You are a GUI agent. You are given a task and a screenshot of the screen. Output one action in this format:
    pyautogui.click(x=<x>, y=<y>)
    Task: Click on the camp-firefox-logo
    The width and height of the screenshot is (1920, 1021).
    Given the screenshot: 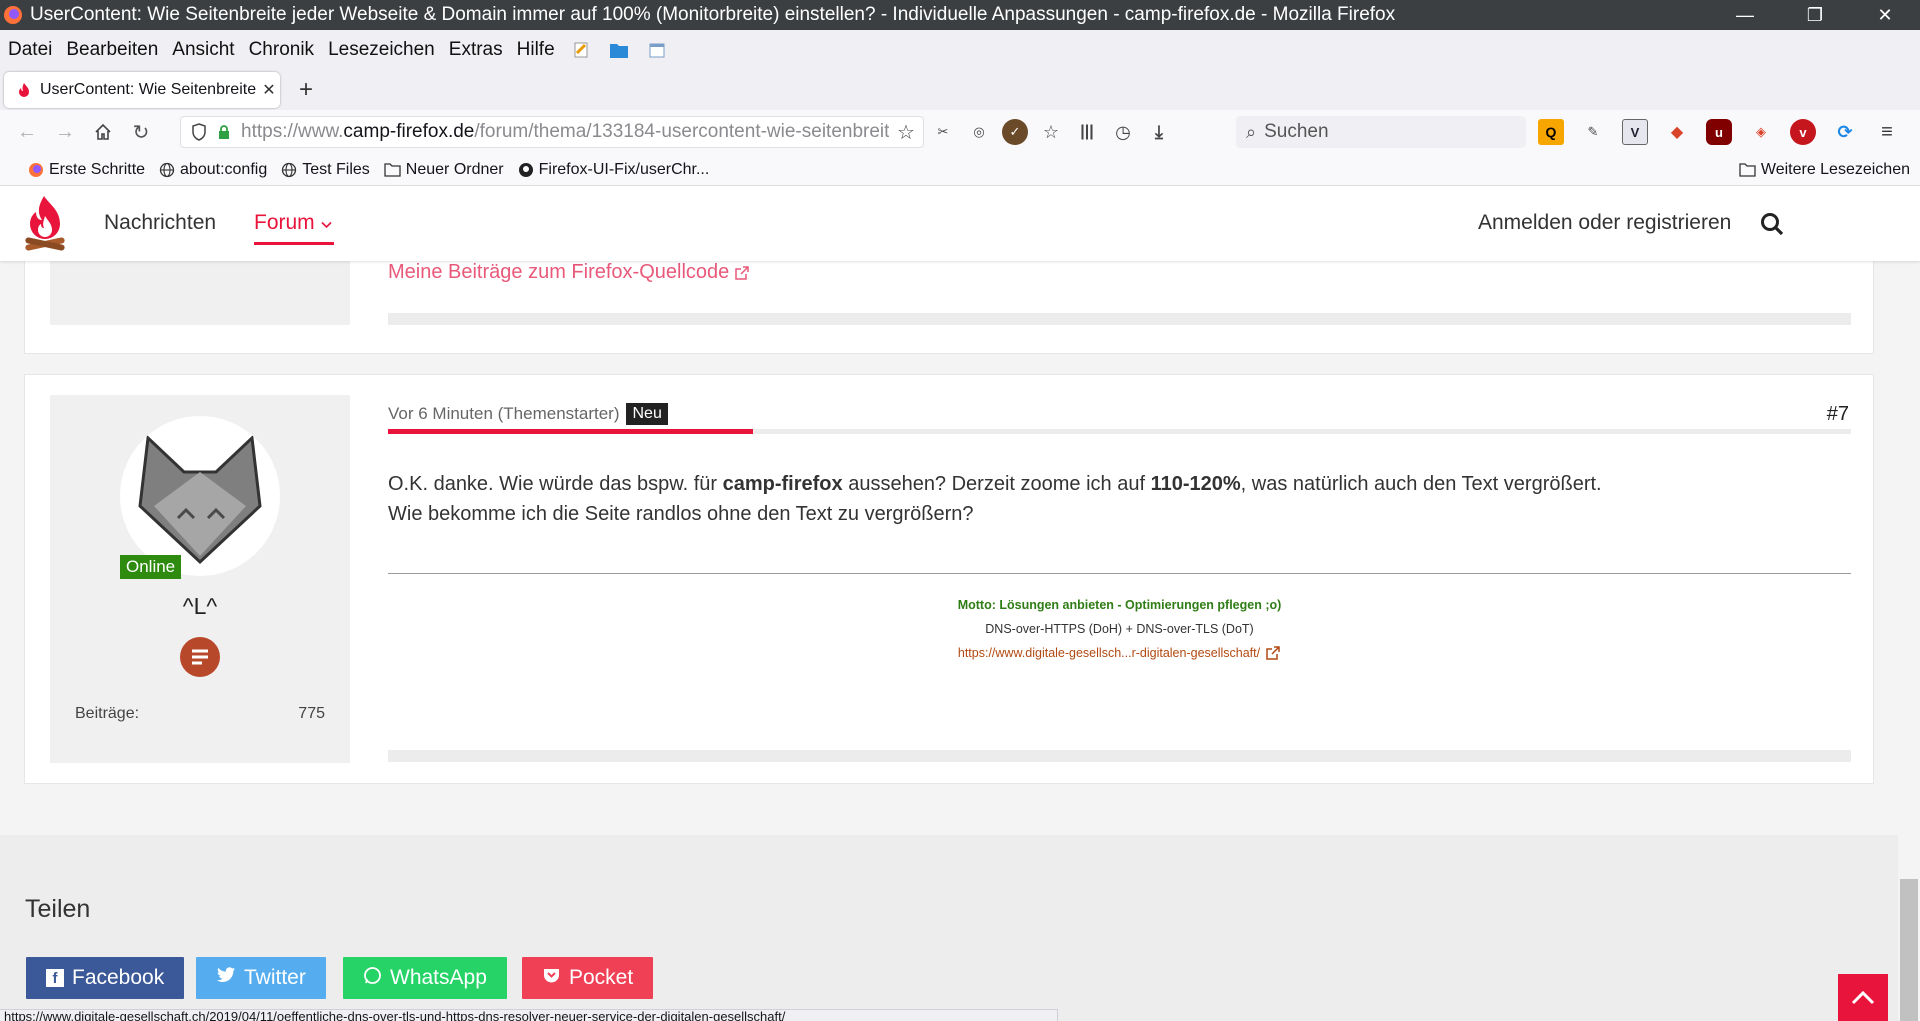 What is the action you would take?
    pyautogui.click(x=45, y=224)
    